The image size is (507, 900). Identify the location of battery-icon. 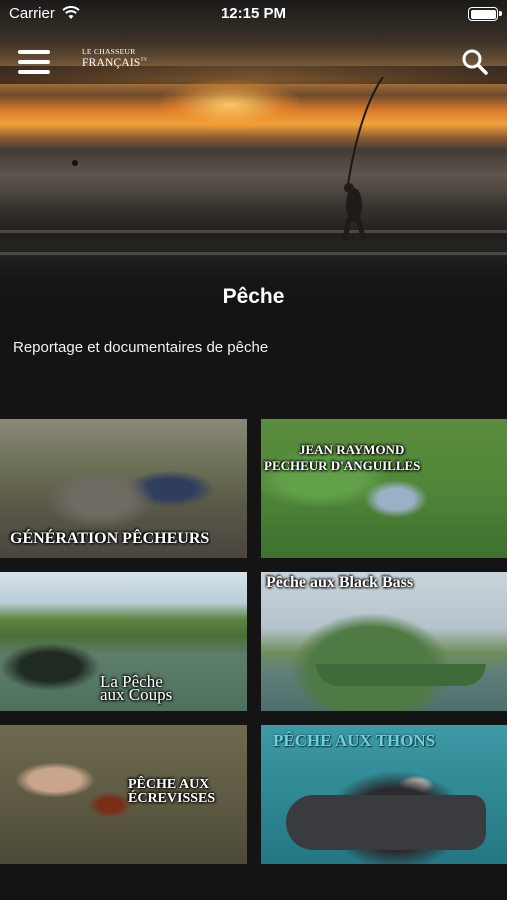
(485, 14).